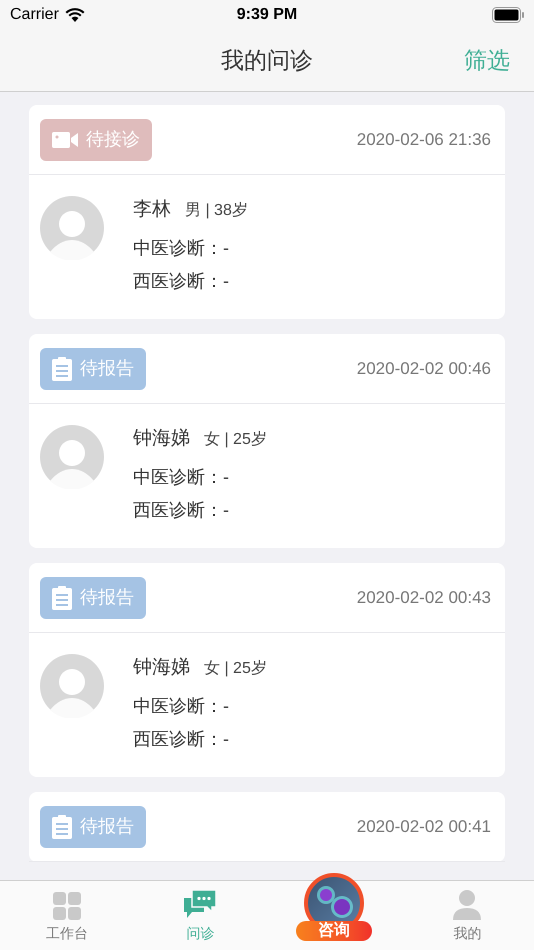  Describe the element at coordinates (423, 597) in the screenshot. I see `consultation-time: 2020-02-02 00:43` at that location.